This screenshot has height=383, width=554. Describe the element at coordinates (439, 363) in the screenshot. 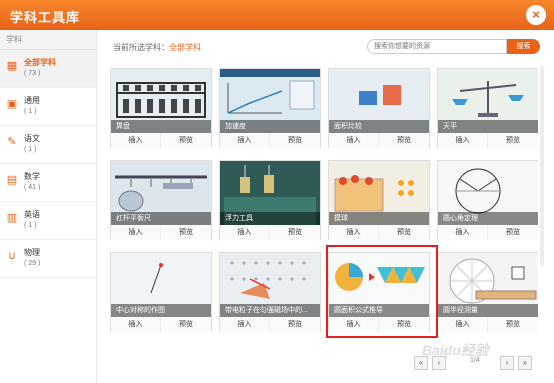

I see `prev-page-button: ‹` at that location.